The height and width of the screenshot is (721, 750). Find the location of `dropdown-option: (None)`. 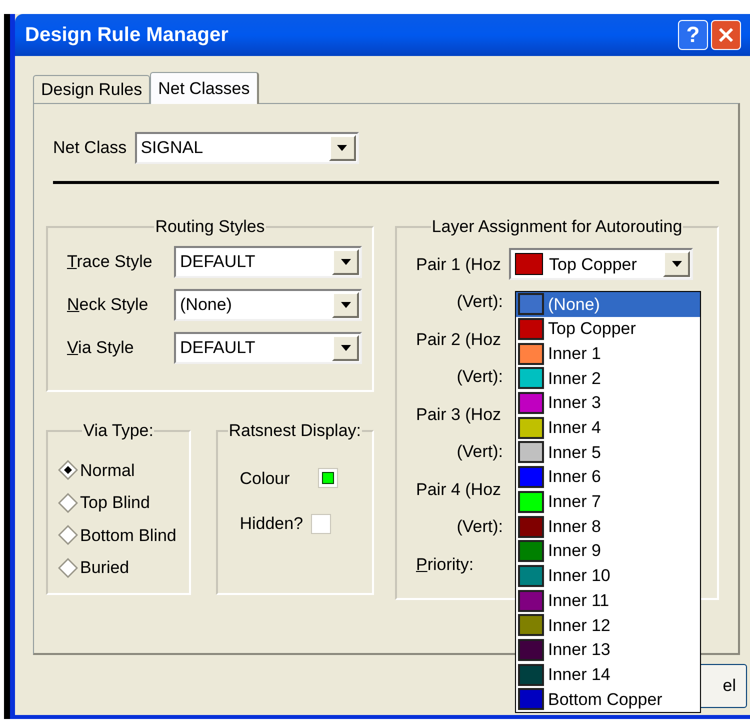

dropdown-option: (None) is located at coordinates (608, 304).